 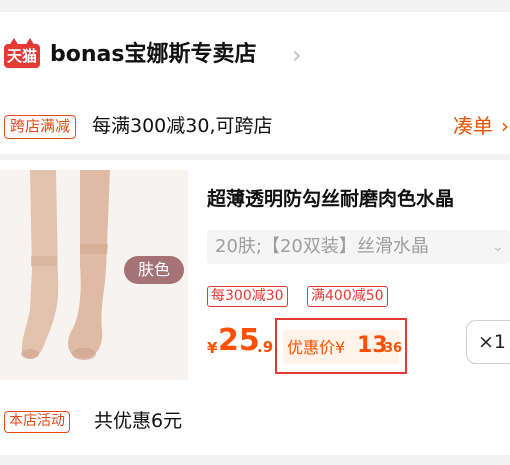 What do you see at coordinates (265, 347) in the screenshot?
I see `price-decimal: .9` at bounding box center [265, 347].